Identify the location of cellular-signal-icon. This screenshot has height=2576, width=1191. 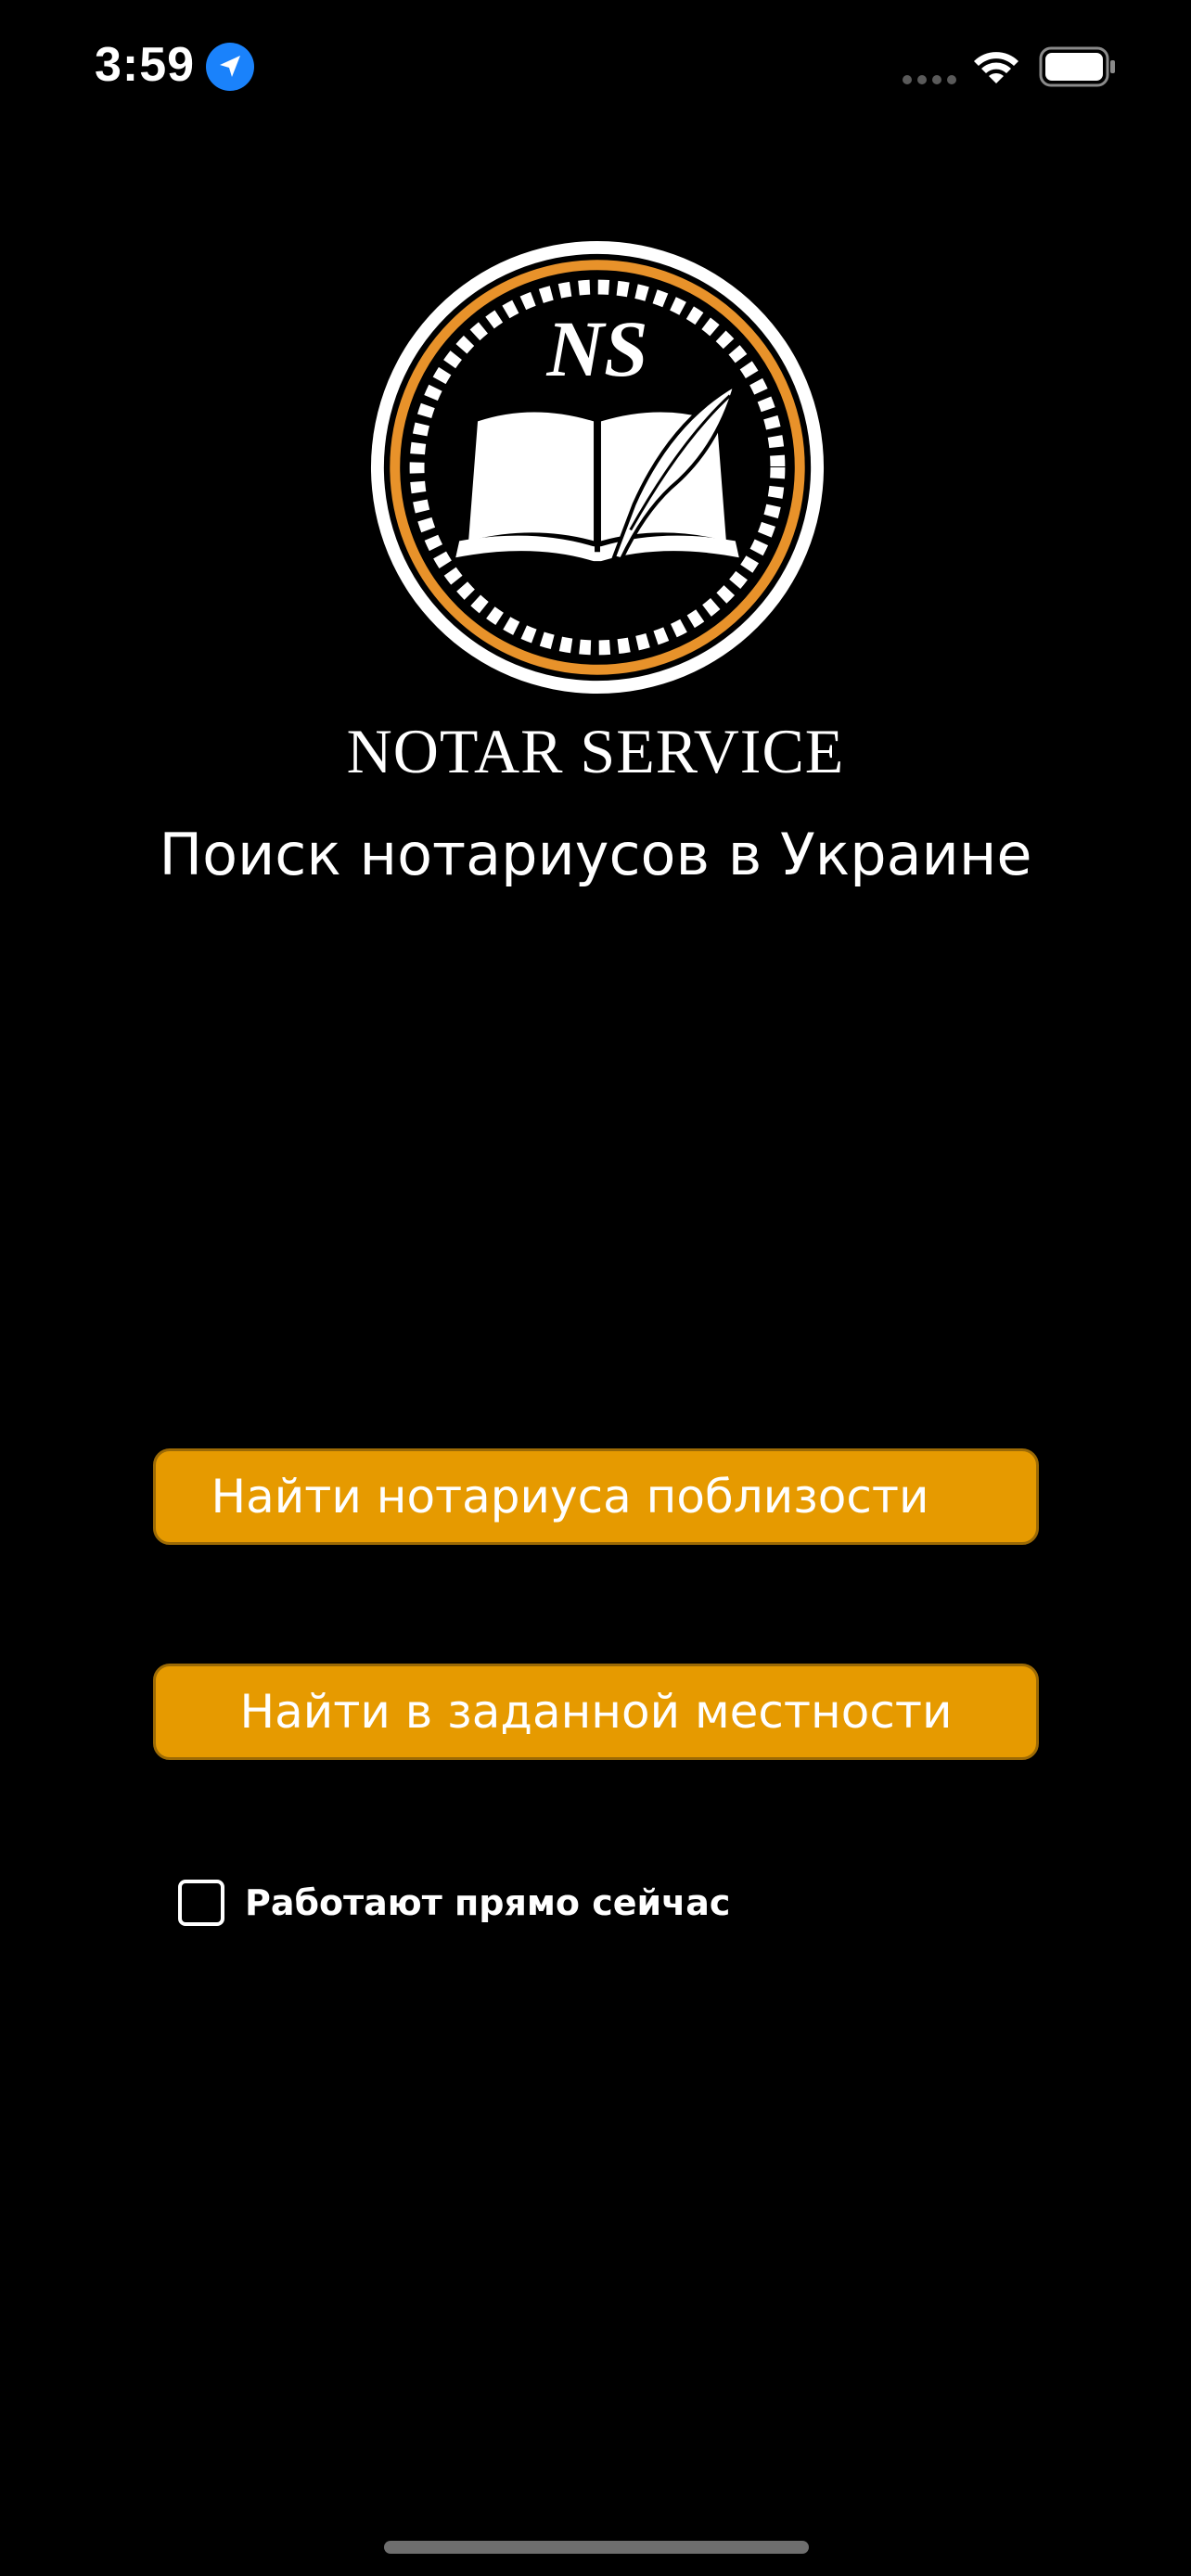
(929, 79).